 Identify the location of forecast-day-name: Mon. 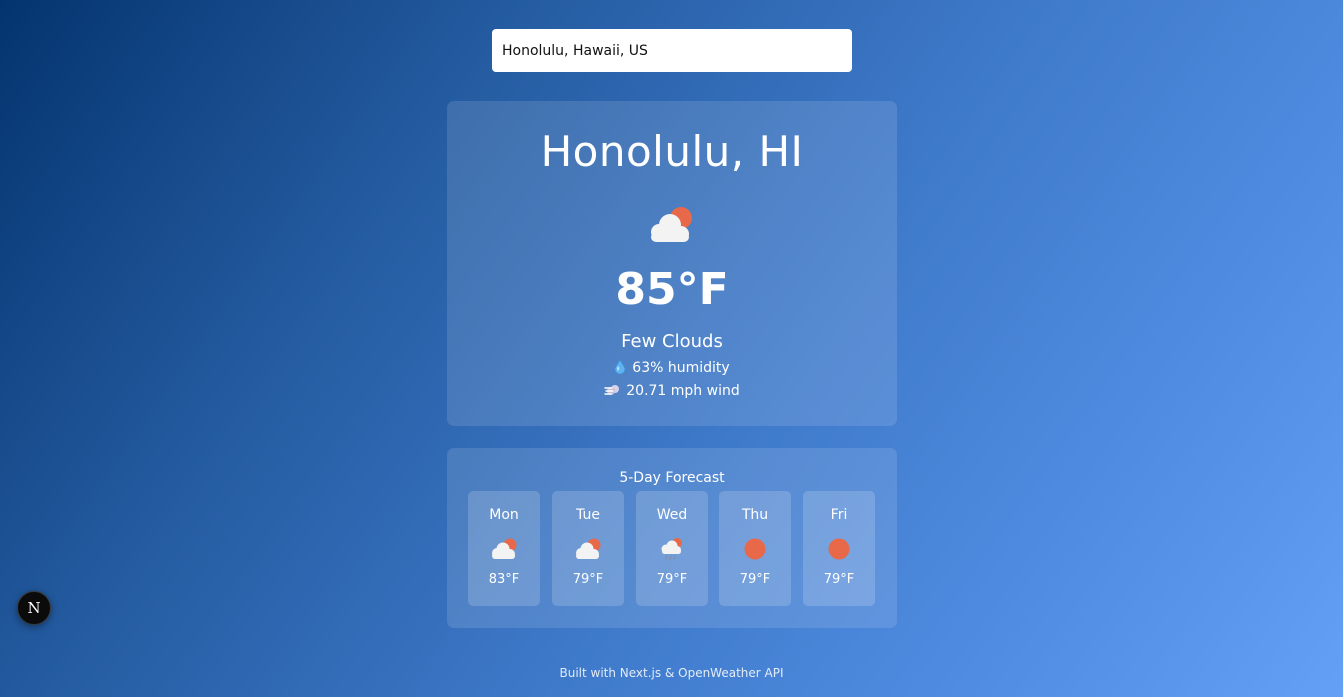
(504, 515).